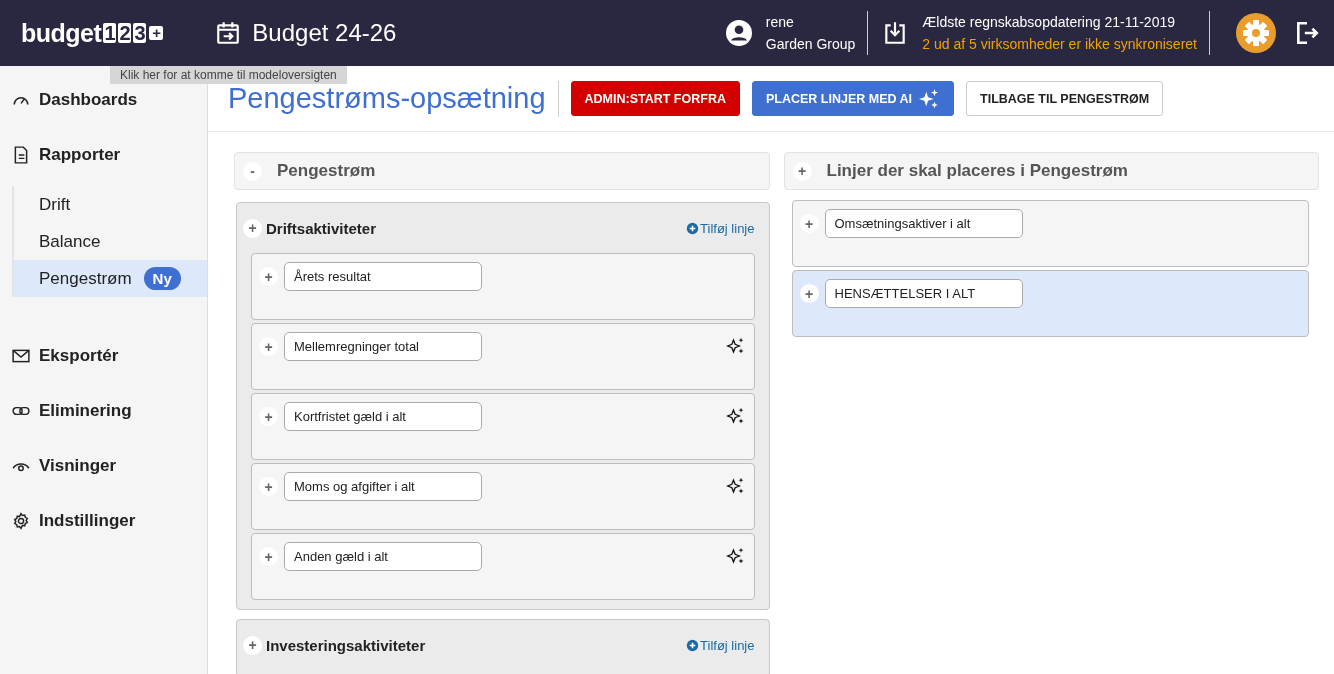  I want to click on gear-icon, so click(21, 521).